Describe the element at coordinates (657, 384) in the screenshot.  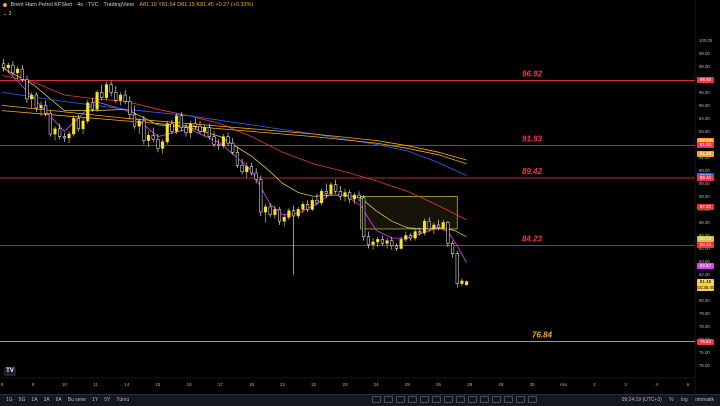
I see `x-tick-label: 4` at that location.